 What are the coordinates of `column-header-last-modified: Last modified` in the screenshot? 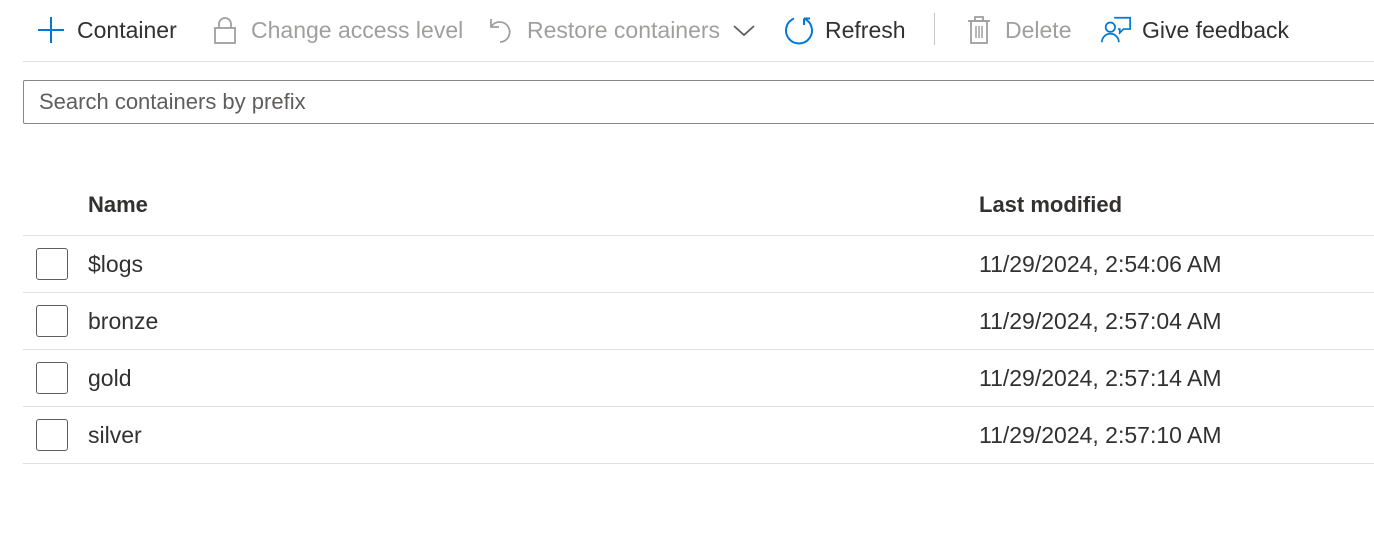 It's located at (1050, 205).